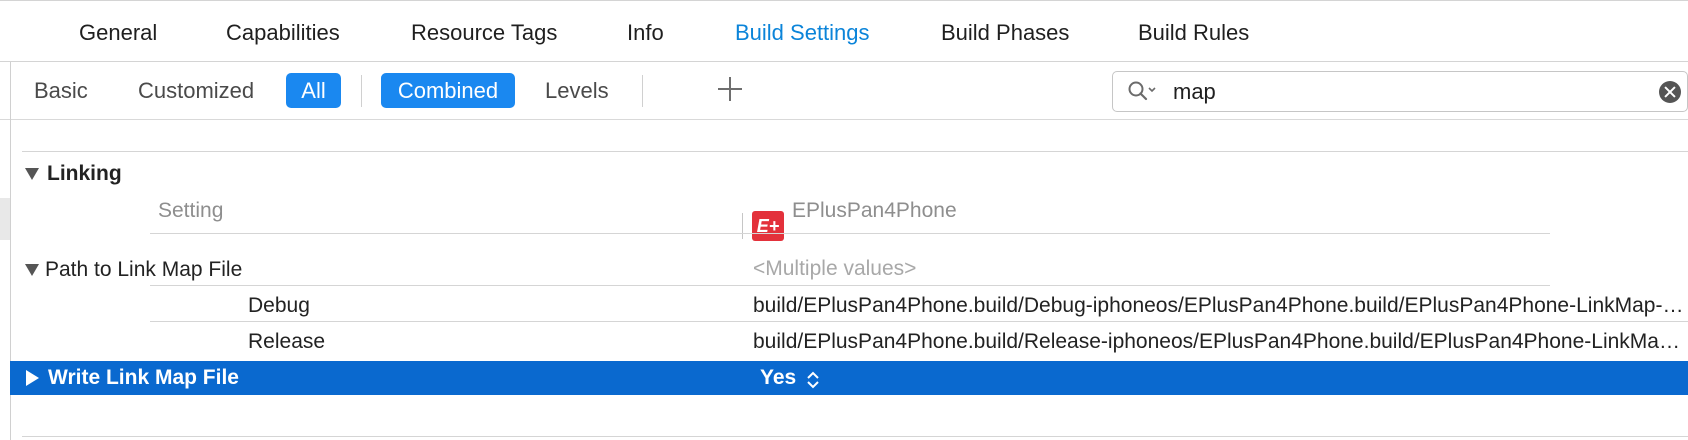 This screenshot has height=440, width=1688. Describe the element at coordinates (802, 33) in the screenshot. I see `tab-build-settings: Build Settings` at that location.